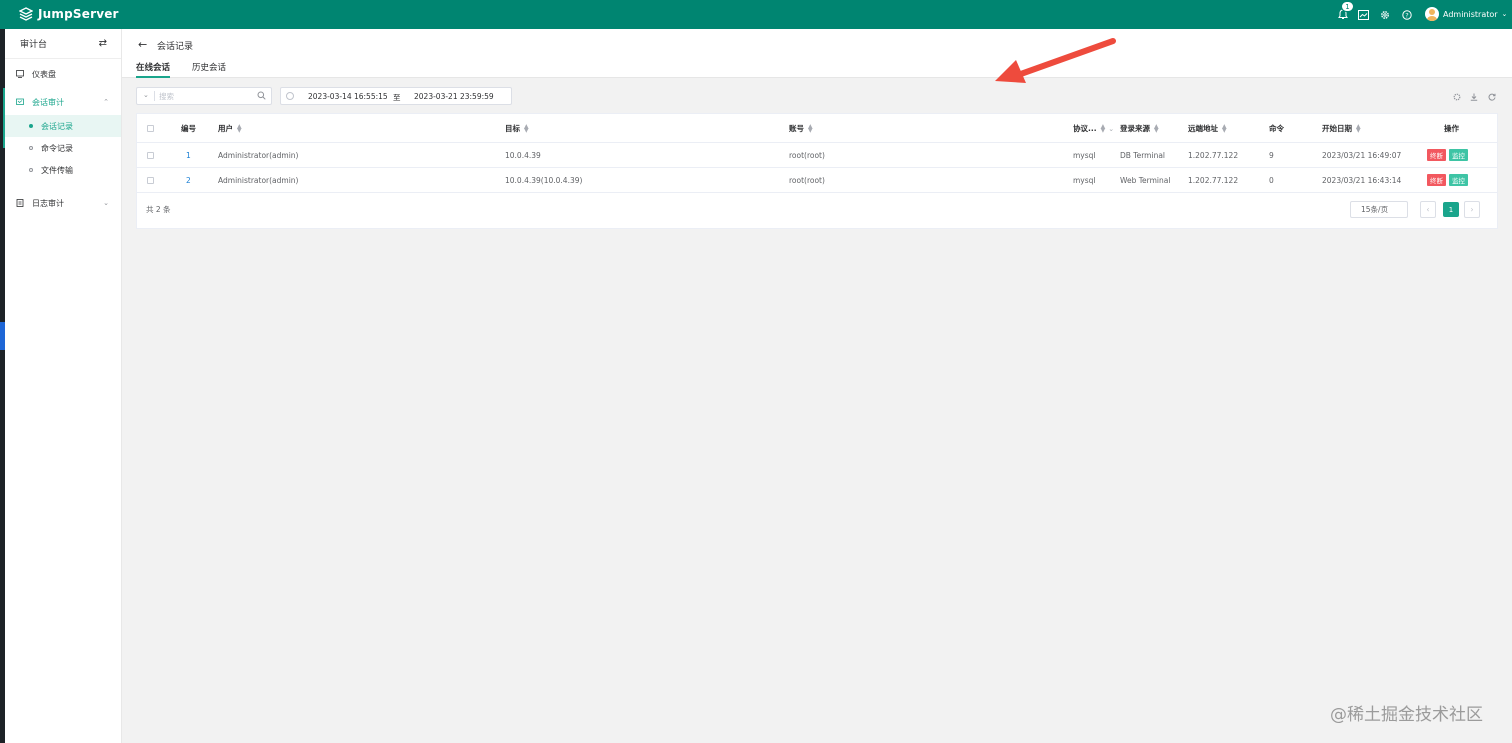 The image size is (1512, 743). What do you see at coordinates (523, 155) in the screenshot?
I see `cell-target: 10.0.4.39` at bounding box center [523, 155].